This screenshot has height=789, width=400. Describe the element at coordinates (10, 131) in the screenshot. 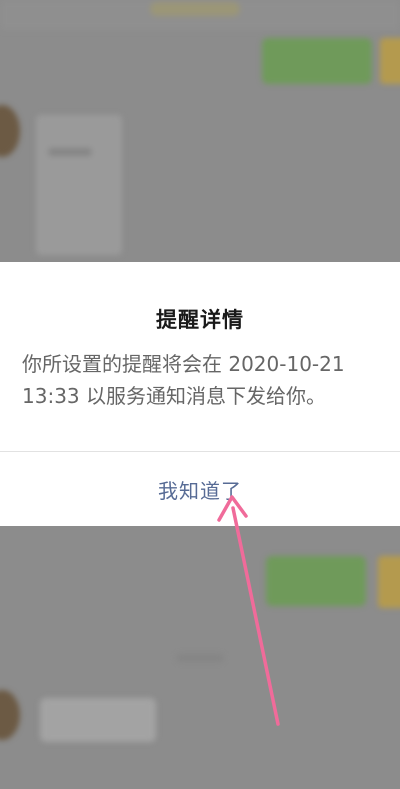

I see `contact-avatar` at that location.